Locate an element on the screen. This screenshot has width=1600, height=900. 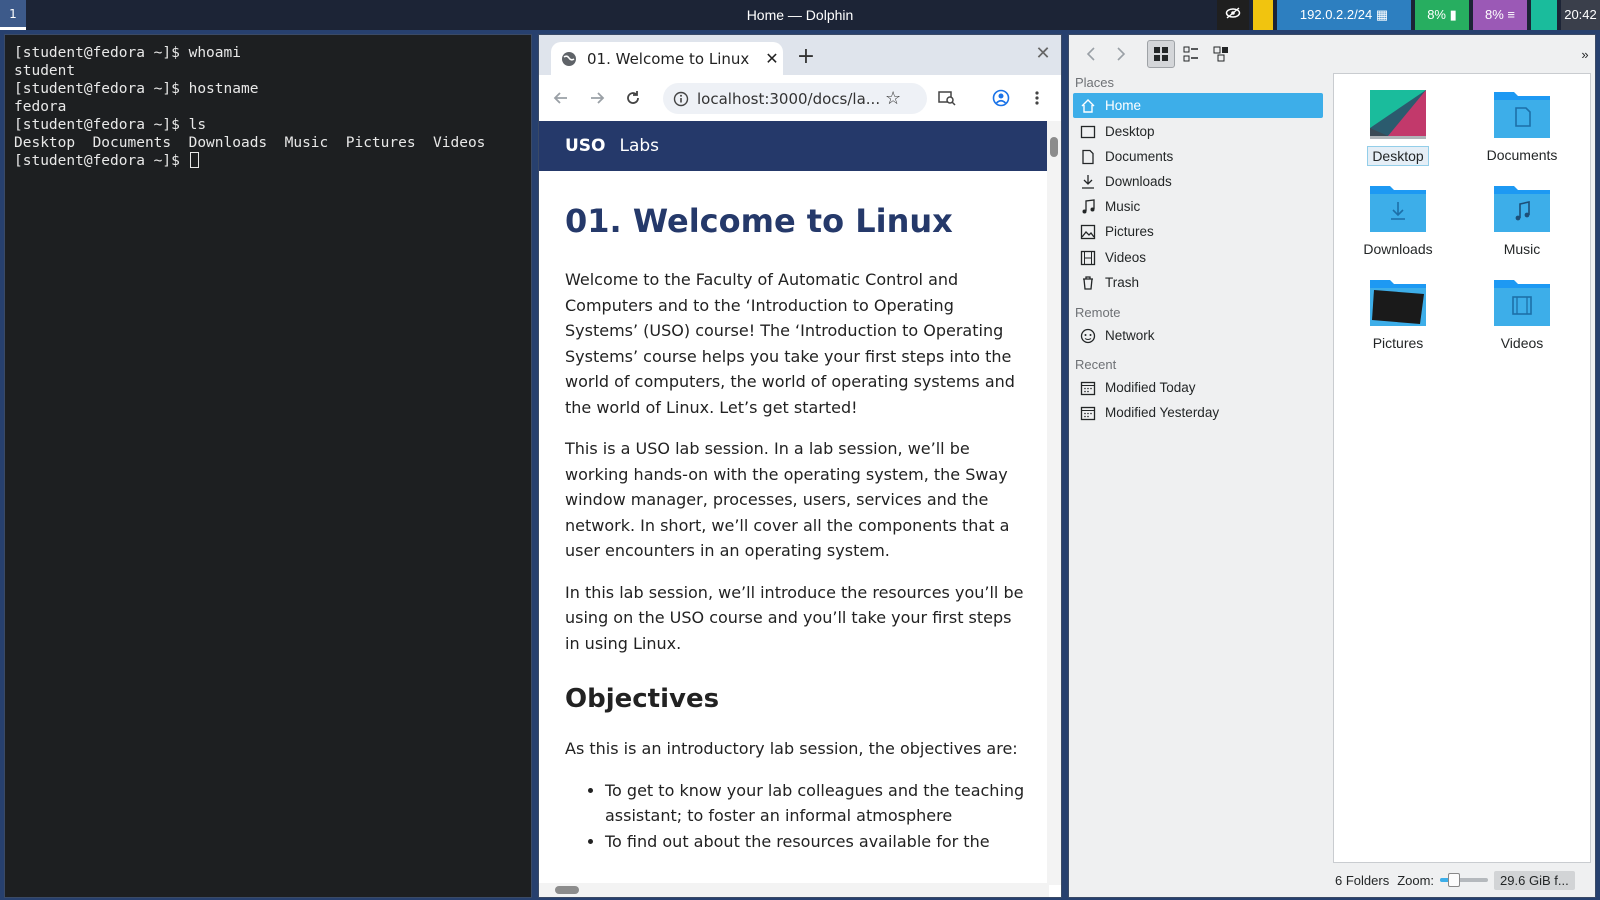
places-item-trash: Trash is located at coordinates (1198, 282).